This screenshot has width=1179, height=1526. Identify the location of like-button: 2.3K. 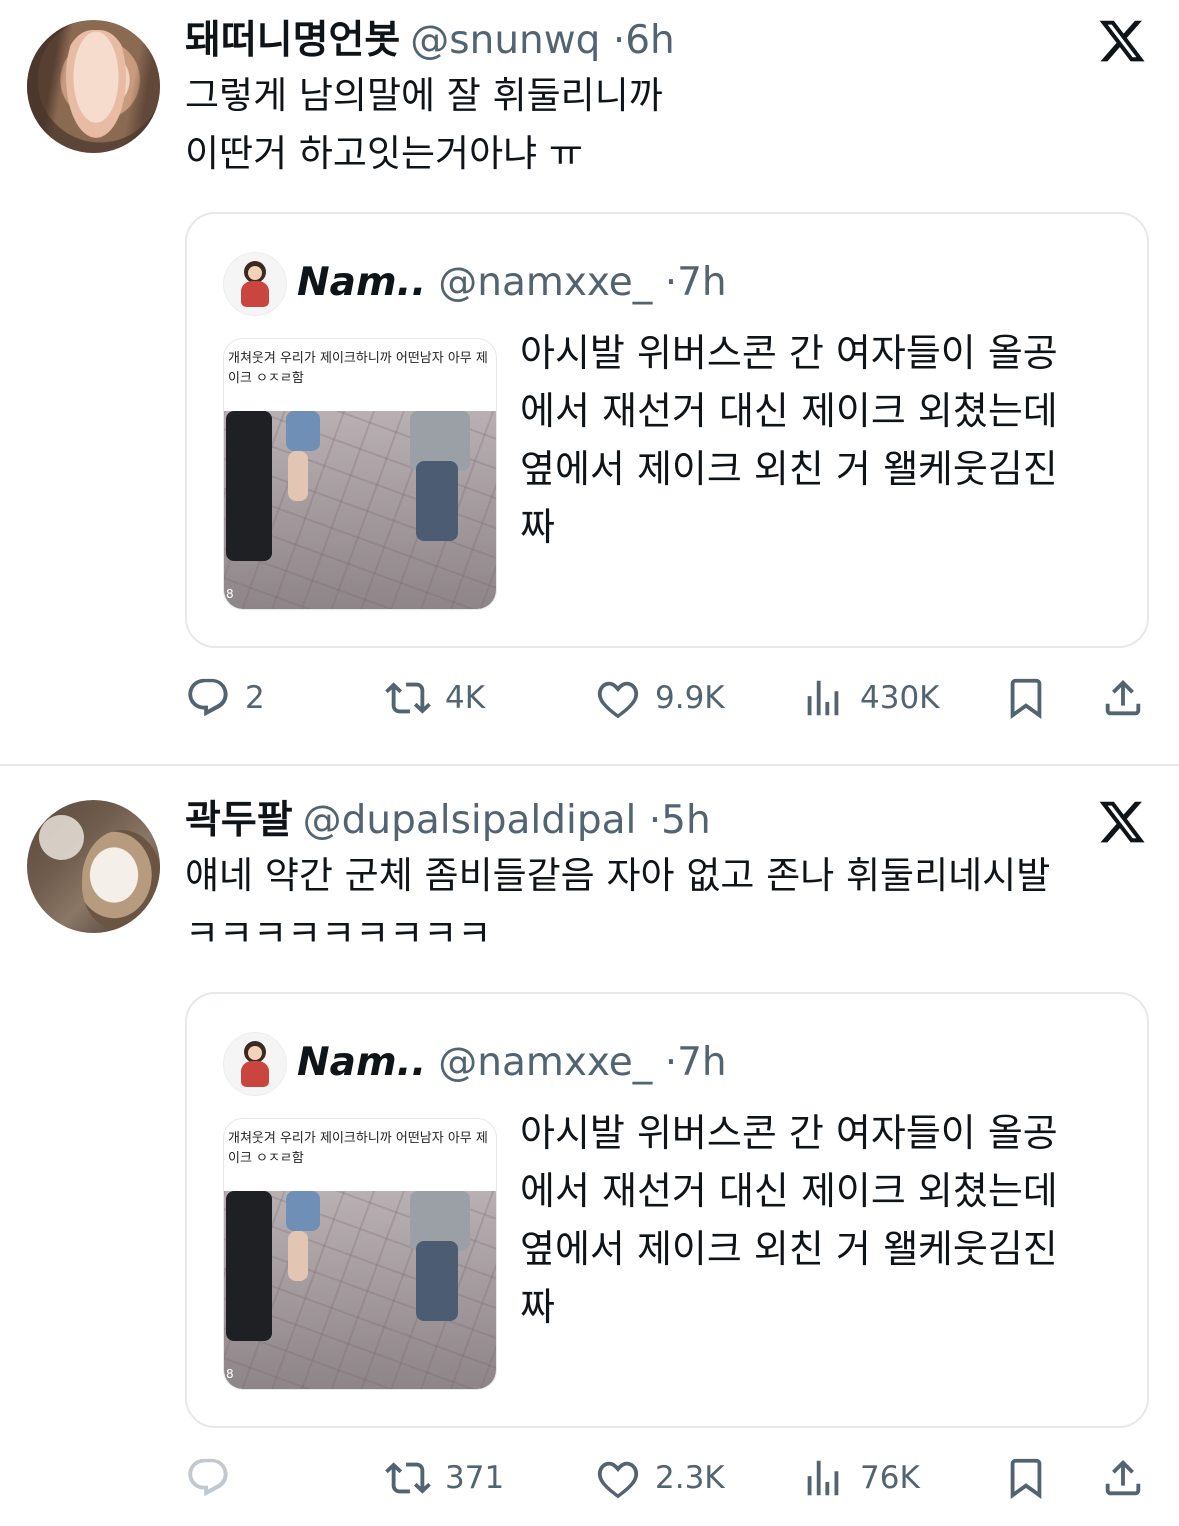
(660, 1478).